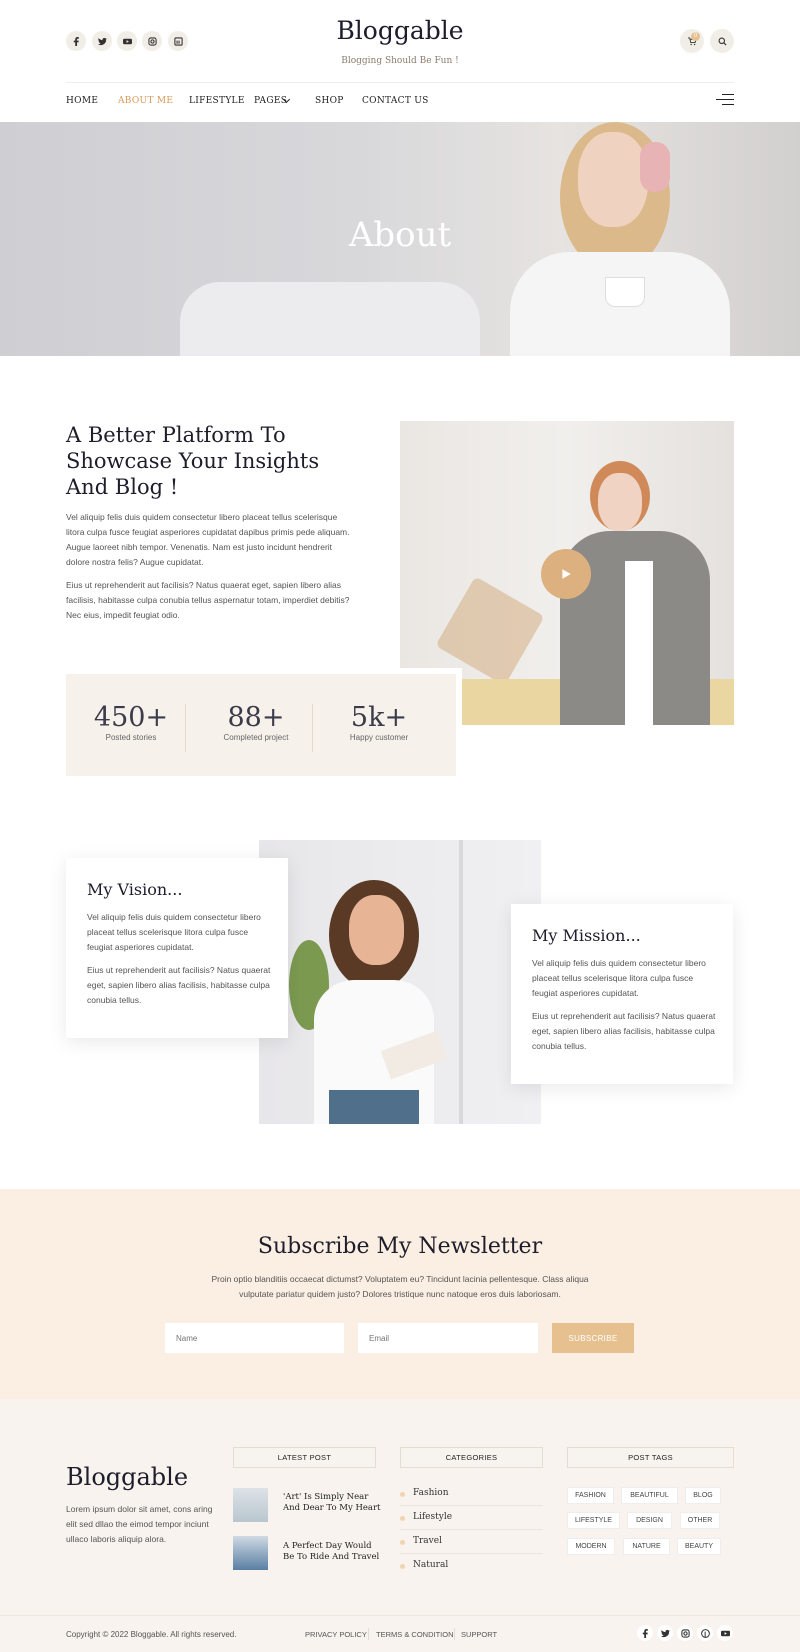 The height and width of the screenshot is (1652, 800). Describe the element at coordinates (82, 101) in the screenshot. I see `nav-home: HOME` at that location.